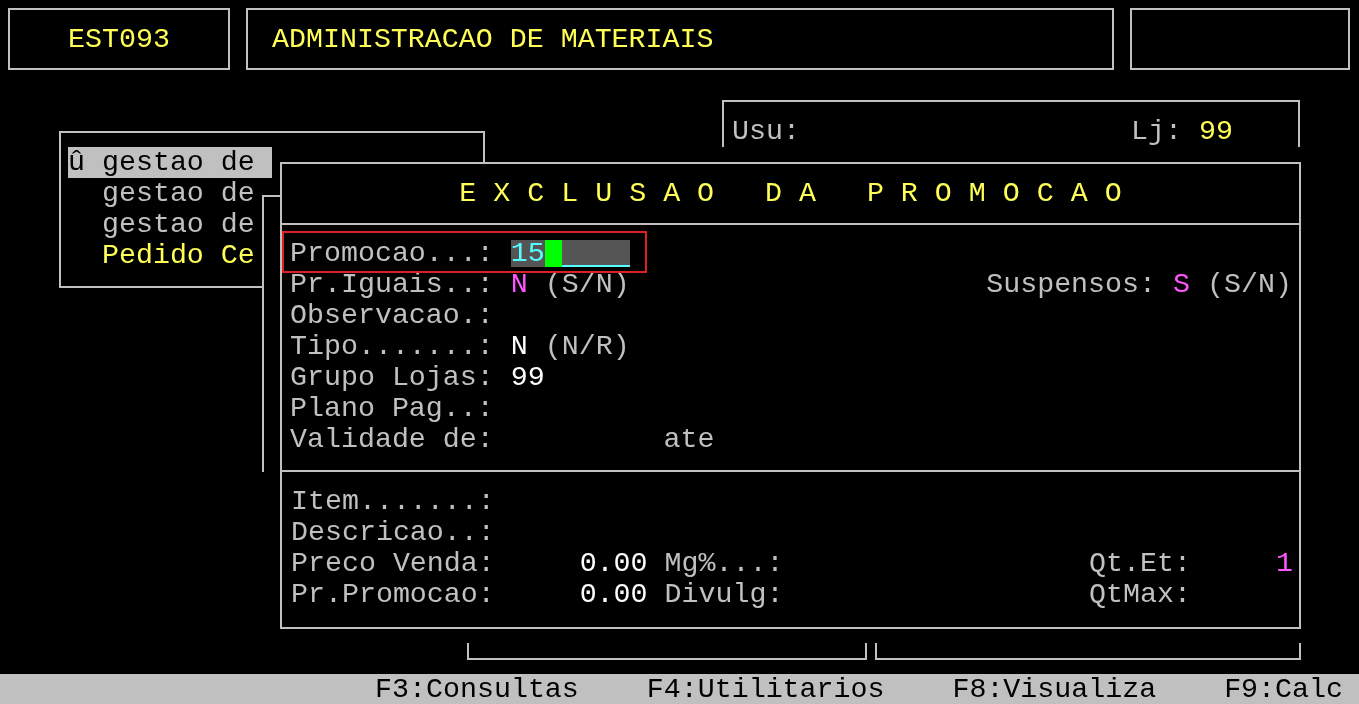 The image size is (1359, 704). I want to click on dialog-title: E X C L U S A O D A P R O M O C A O, so click(790, 193).